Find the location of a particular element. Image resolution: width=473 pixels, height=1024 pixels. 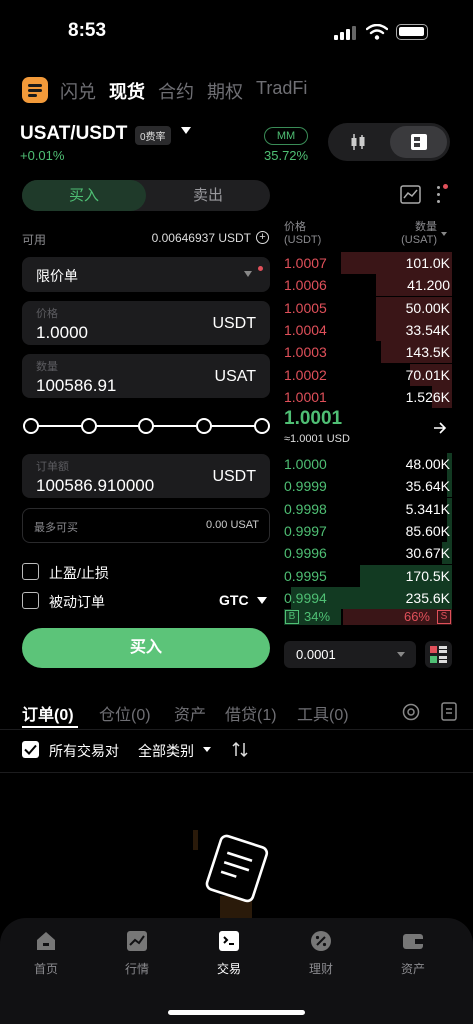

all-pairs-checkbox is located at coordinates (30, 749).